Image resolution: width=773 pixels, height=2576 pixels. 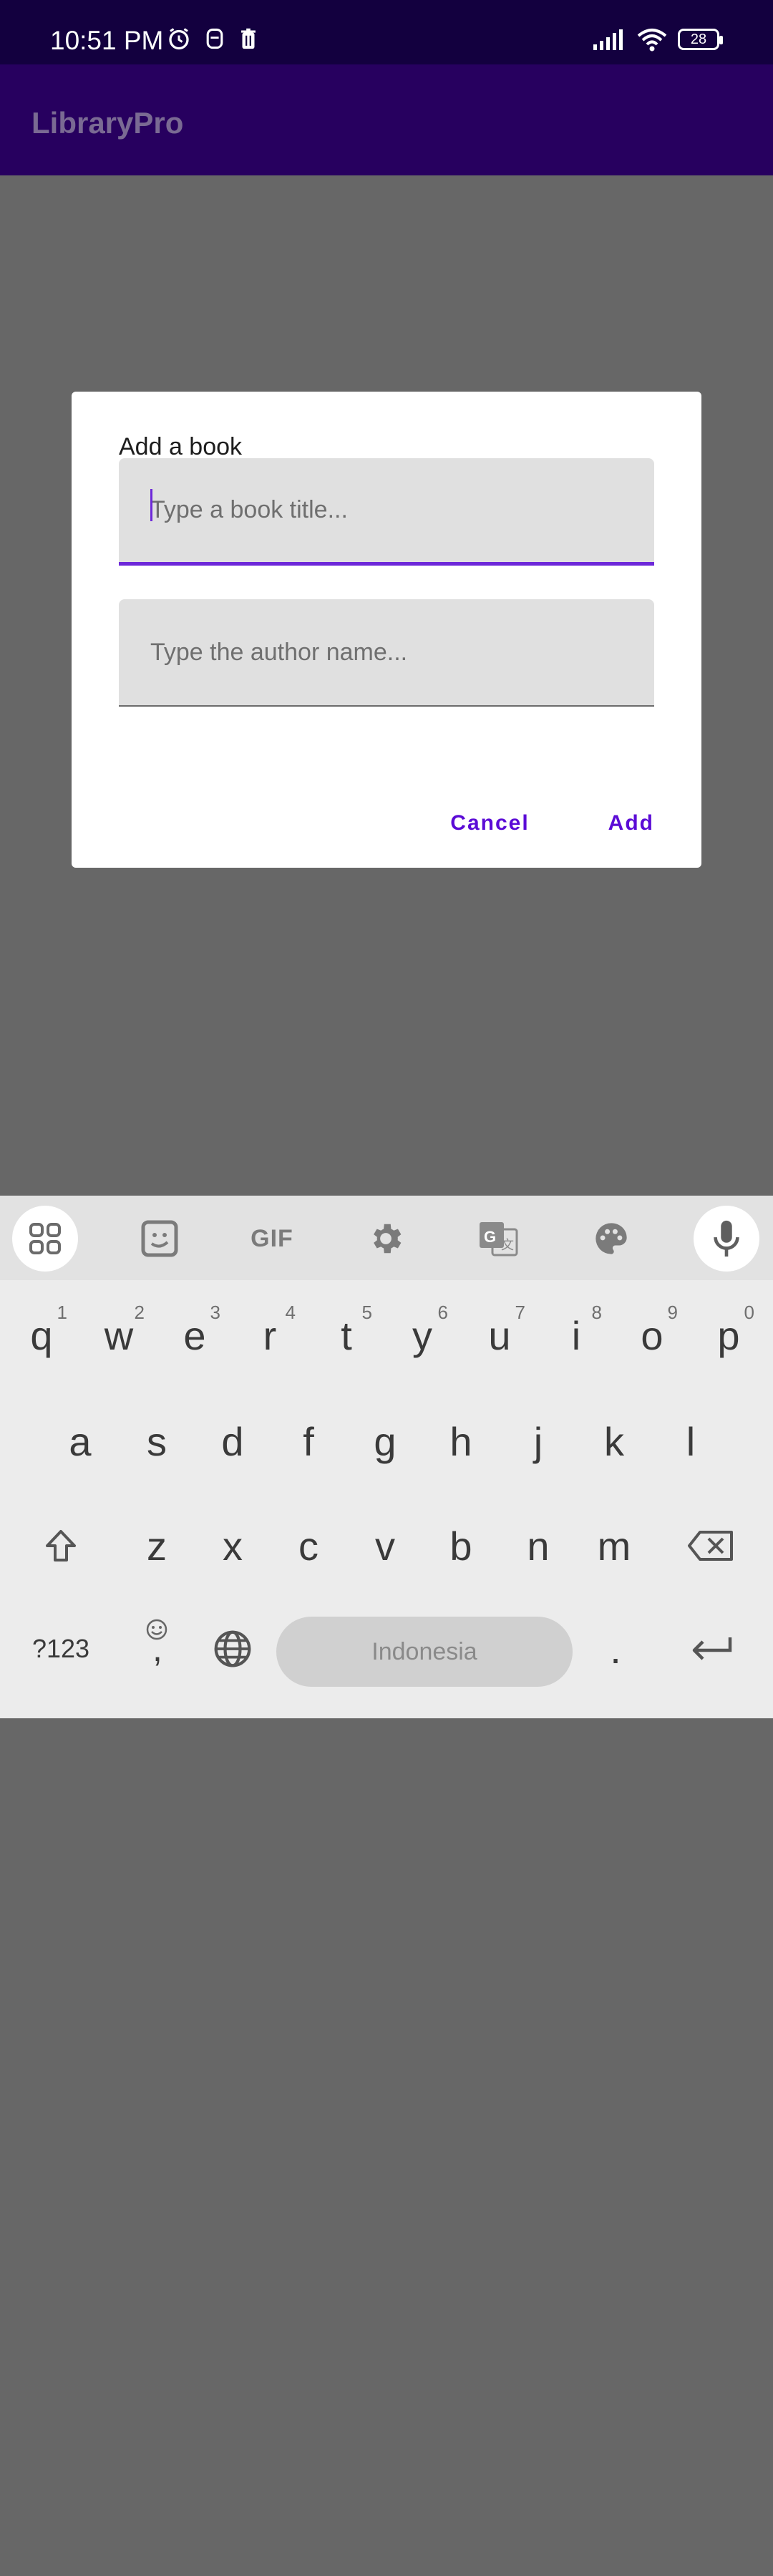 I want to click on key-number-hint: 0, so click(x=749, y=1312).